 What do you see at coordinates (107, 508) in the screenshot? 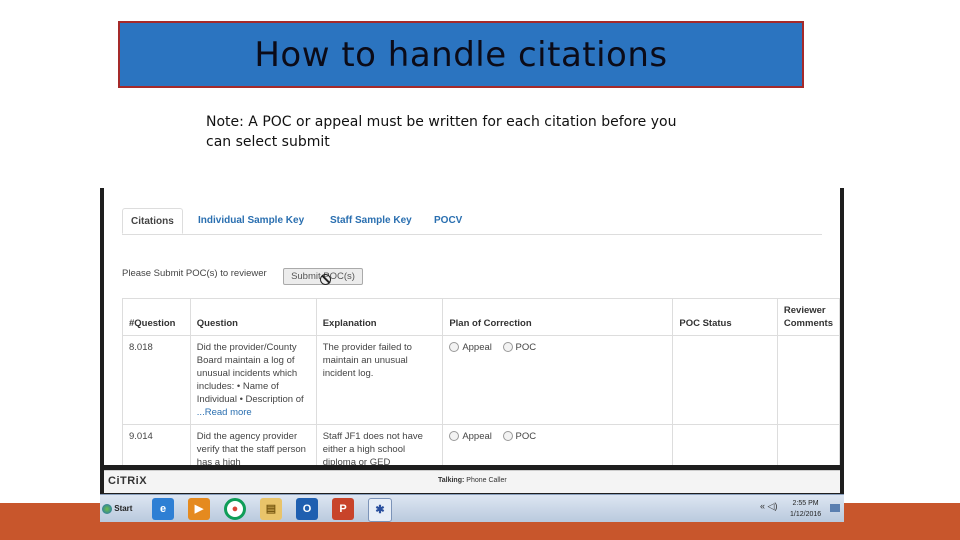
I see `windows-logo-icon` at bounding box center [107, 508].